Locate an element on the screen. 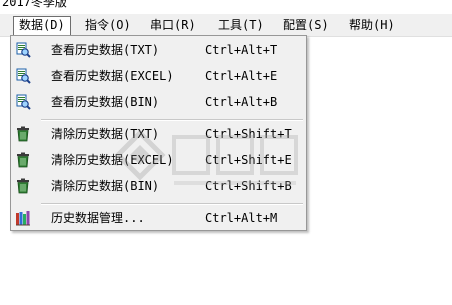  menu-bar: 数据(D) 指令(O) 串口(R) 工具(T) 配置(S) 帮助(H) is located at coordinates (226, 25).